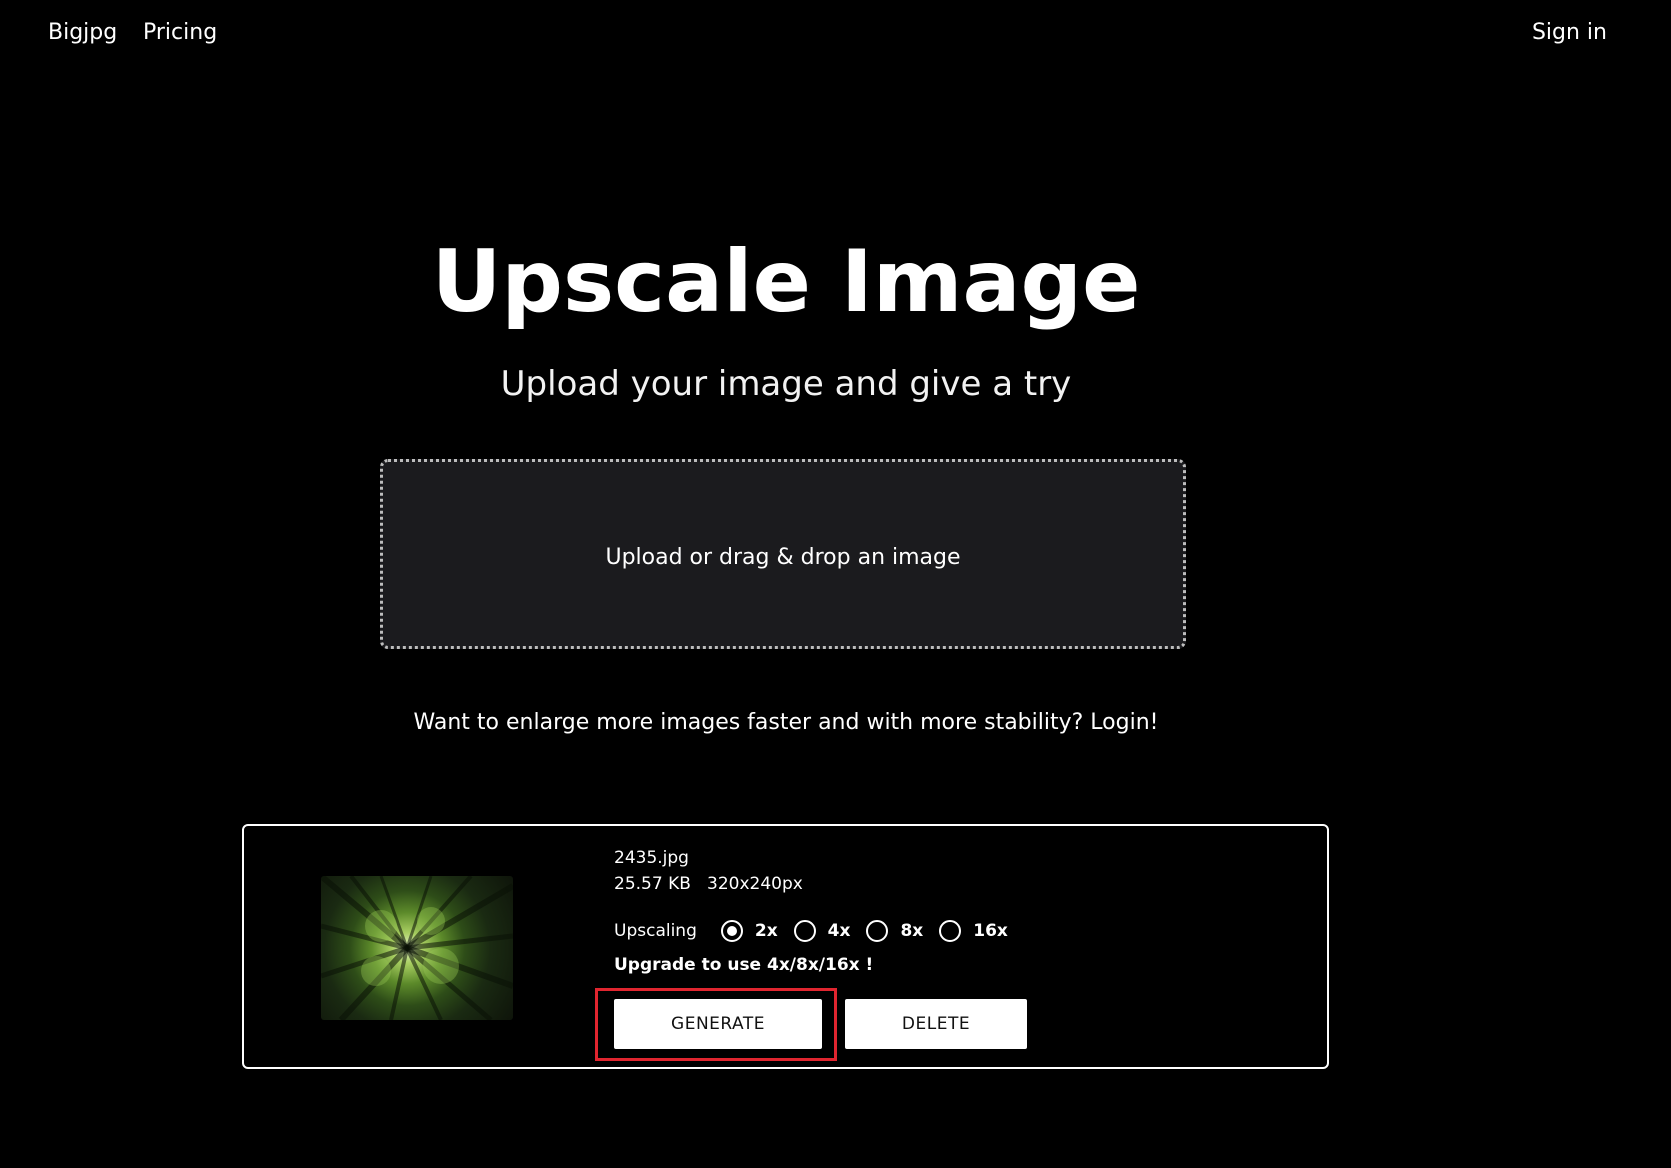 The image size is (1671, 1168). What do you see at coordinates (1569, 32) in the screenshot?
I see `signin-link: Sign in` at bounding box center [1569, 32].